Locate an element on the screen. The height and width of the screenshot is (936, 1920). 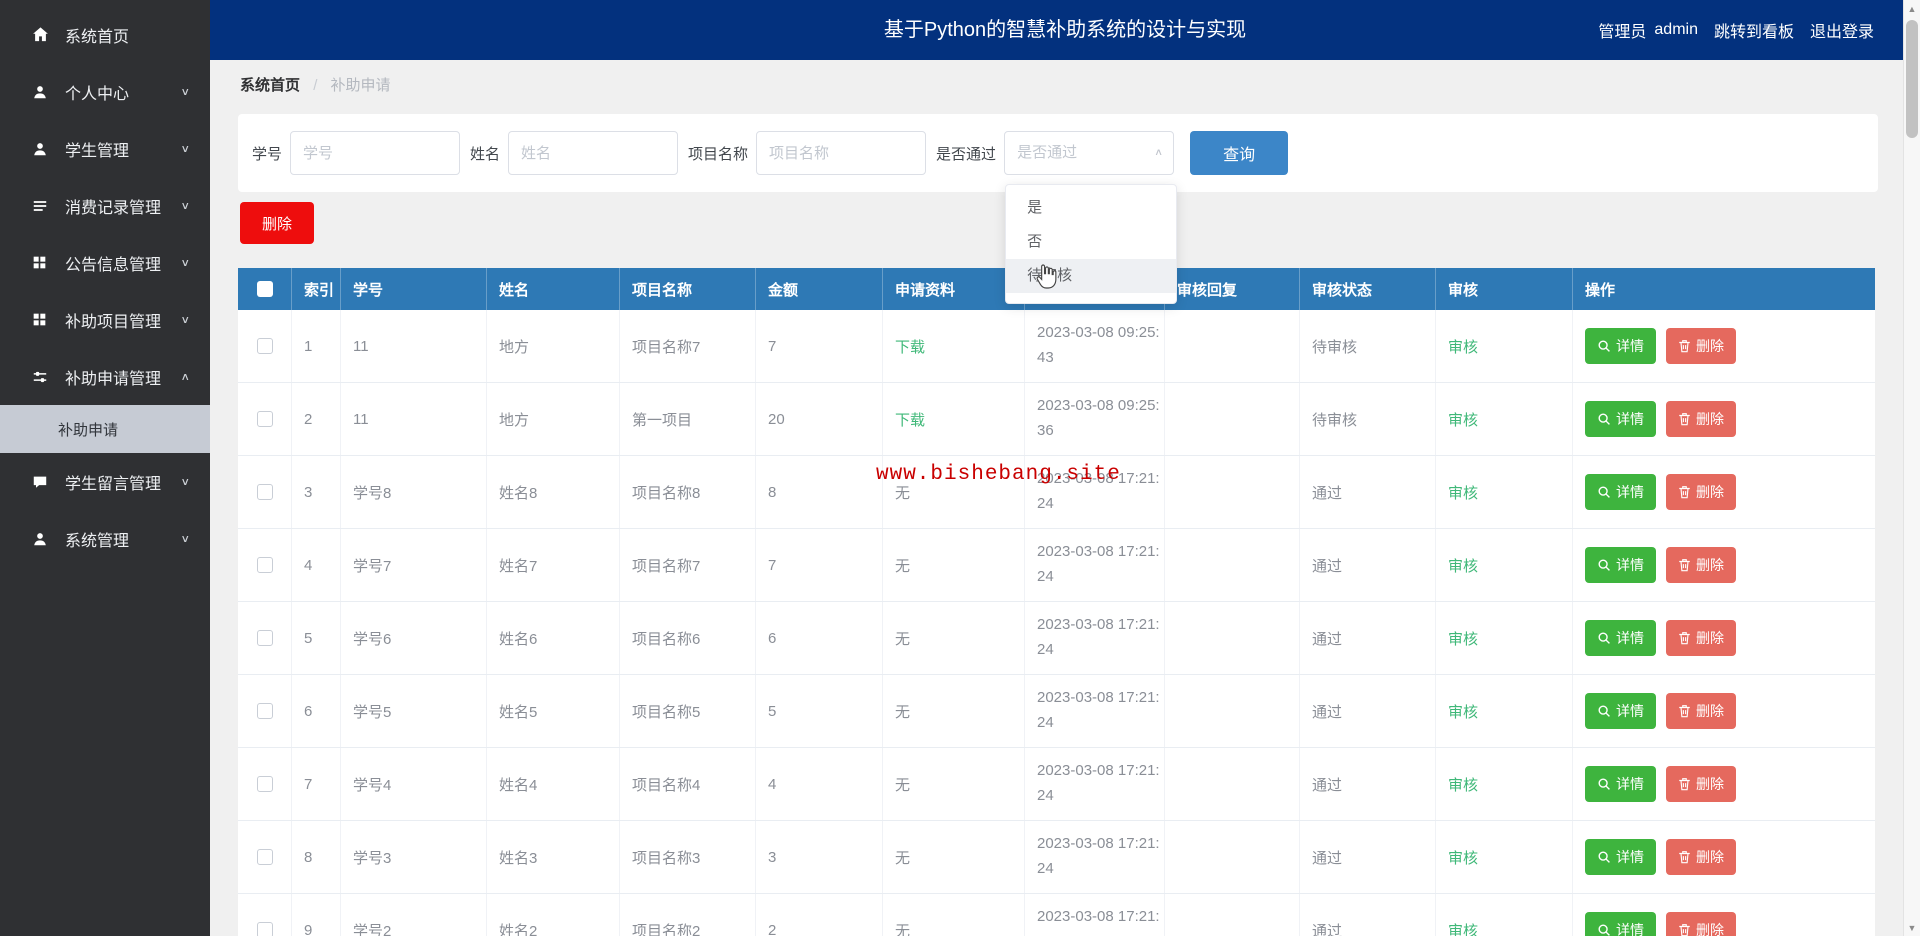
search-button: 查询 is located at coordinates (1239, 153).